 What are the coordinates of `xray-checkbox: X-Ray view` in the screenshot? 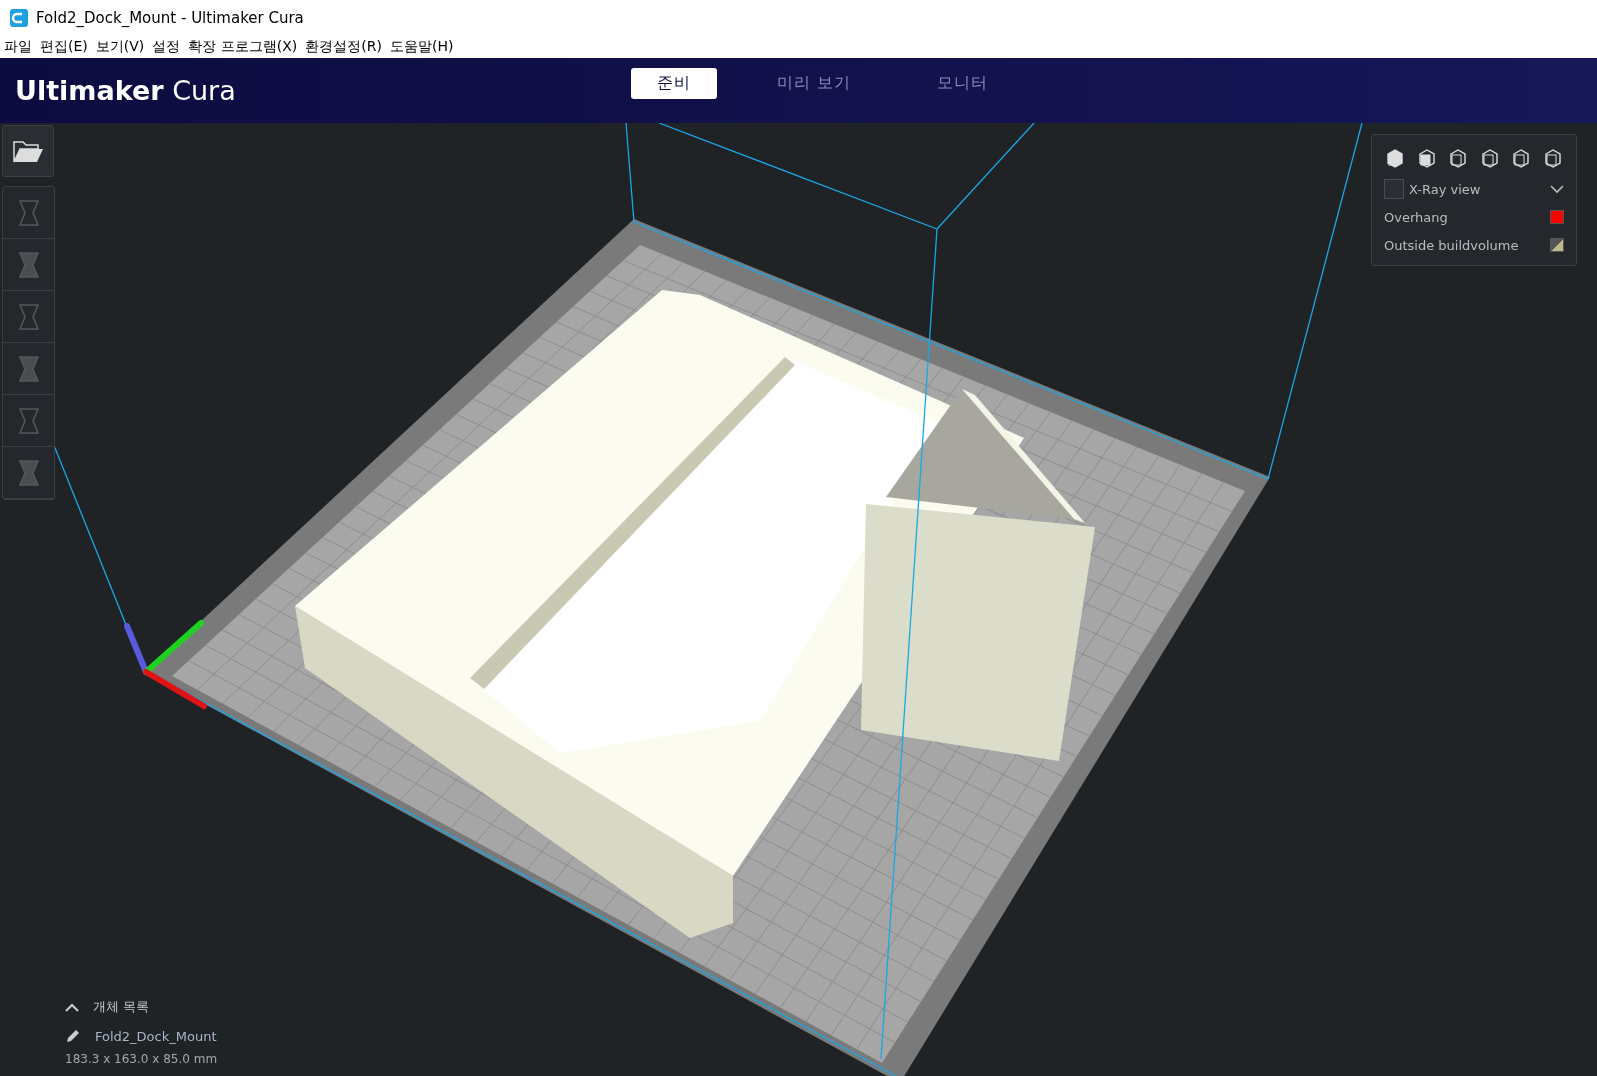 It's located at (1432, 189).